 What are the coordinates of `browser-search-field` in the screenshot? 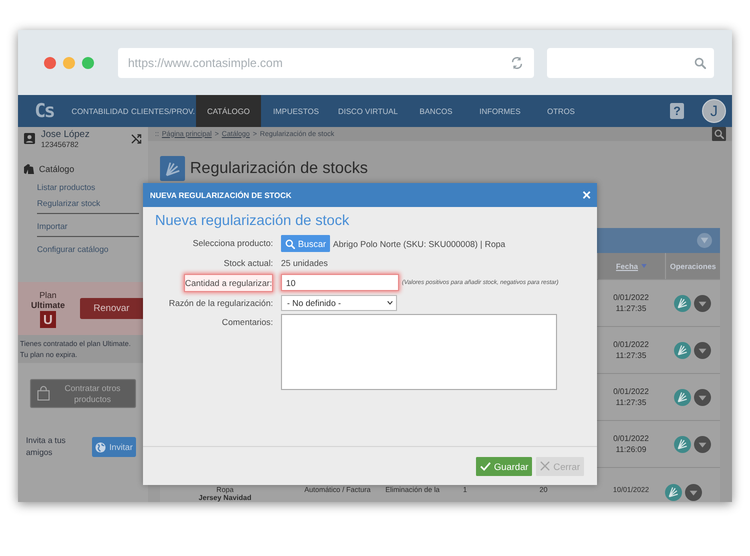 It's located at (630, 63).